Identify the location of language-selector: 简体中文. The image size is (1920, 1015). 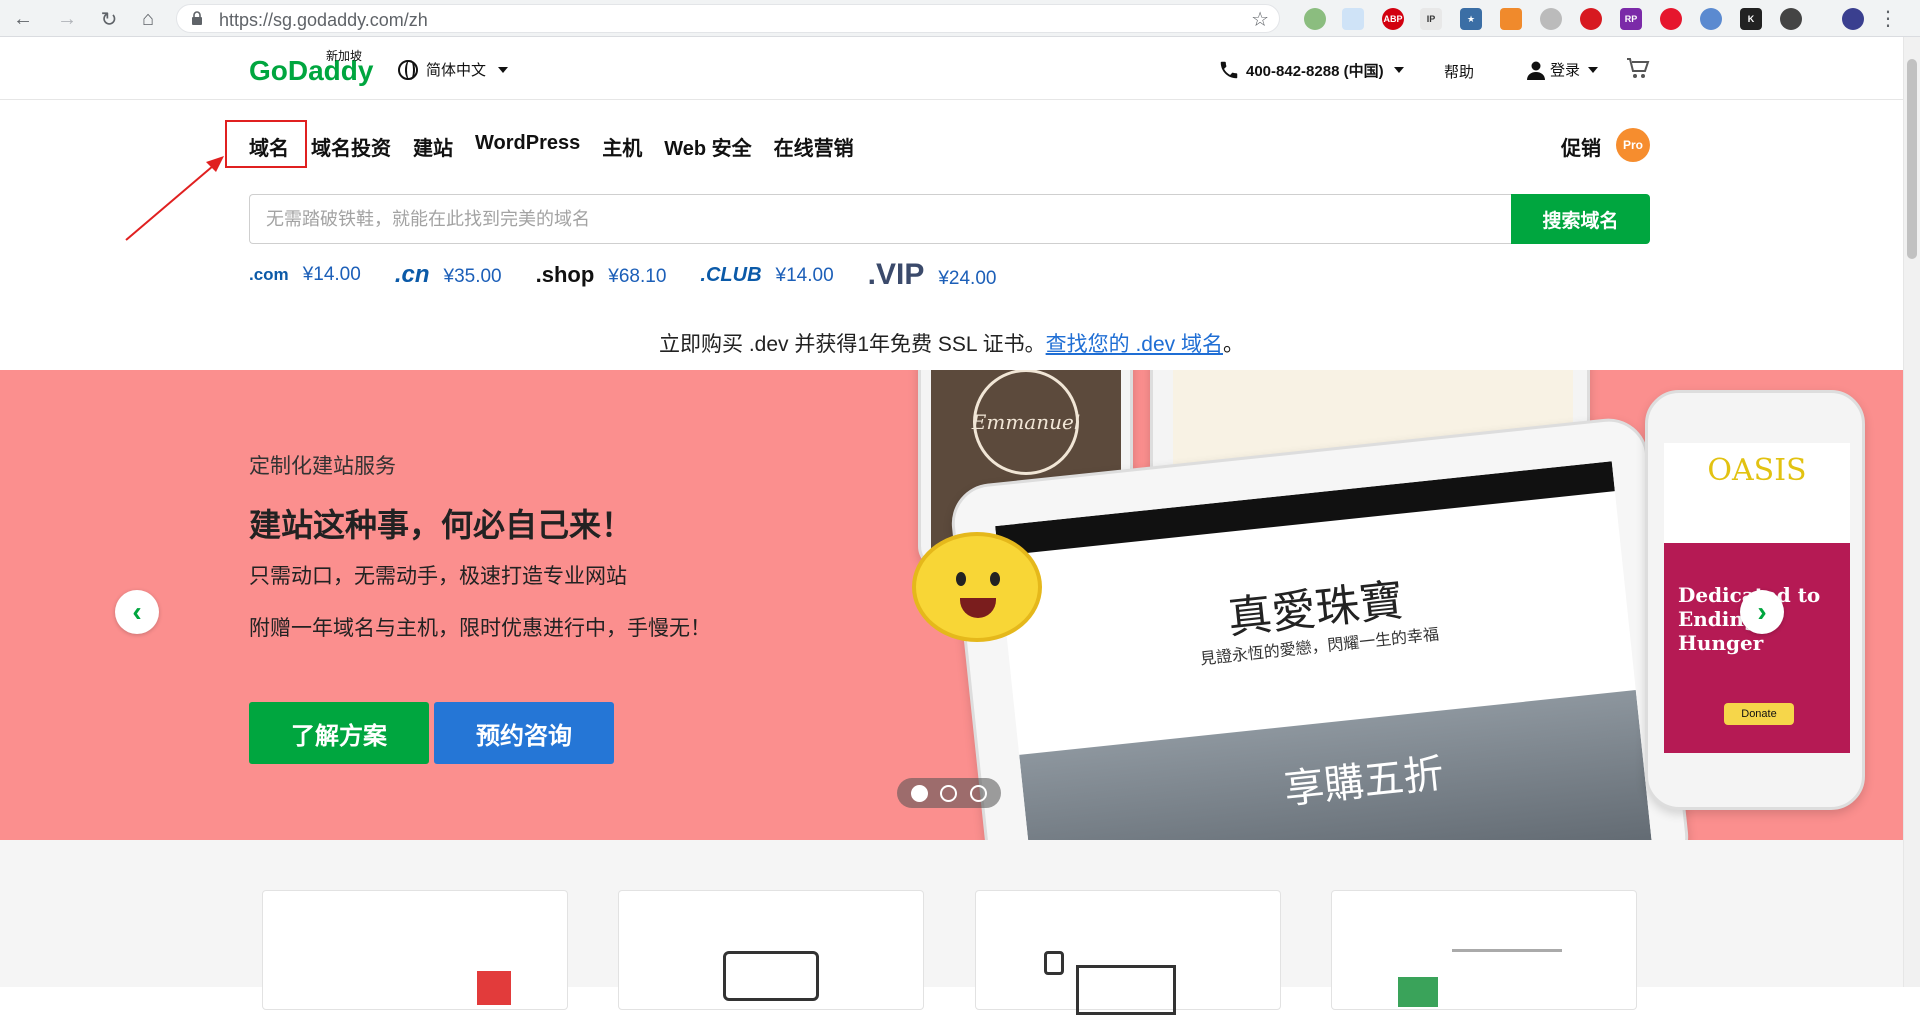
(453, 69).